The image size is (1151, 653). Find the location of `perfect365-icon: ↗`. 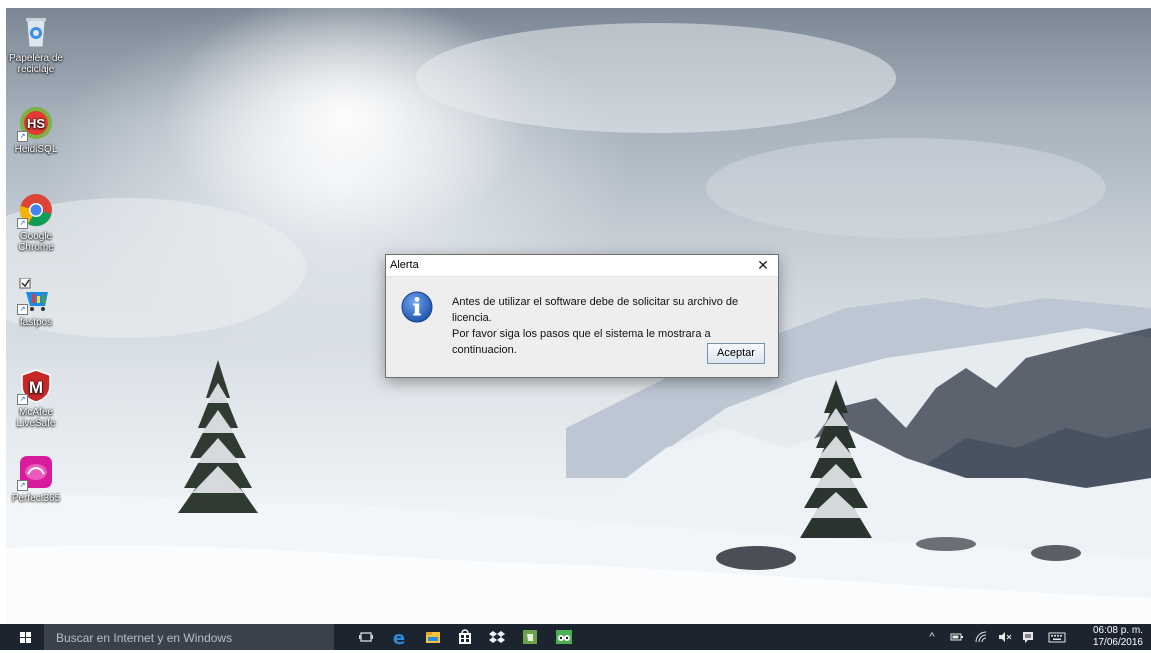

perfect365-icon: ↗ is located at coordinates (35, 472).